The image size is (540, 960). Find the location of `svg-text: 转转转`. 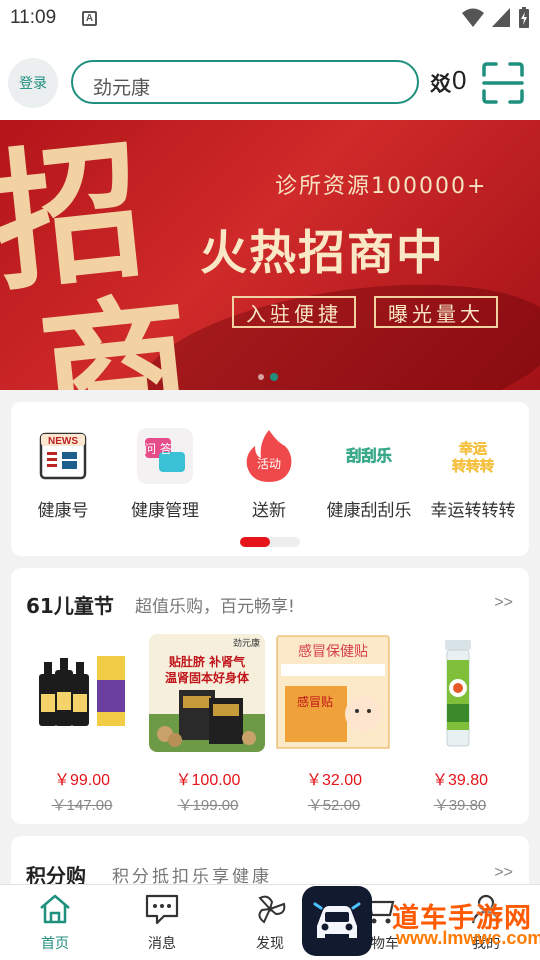

svg-text: 转转转 is located at coordinates (473, 466).